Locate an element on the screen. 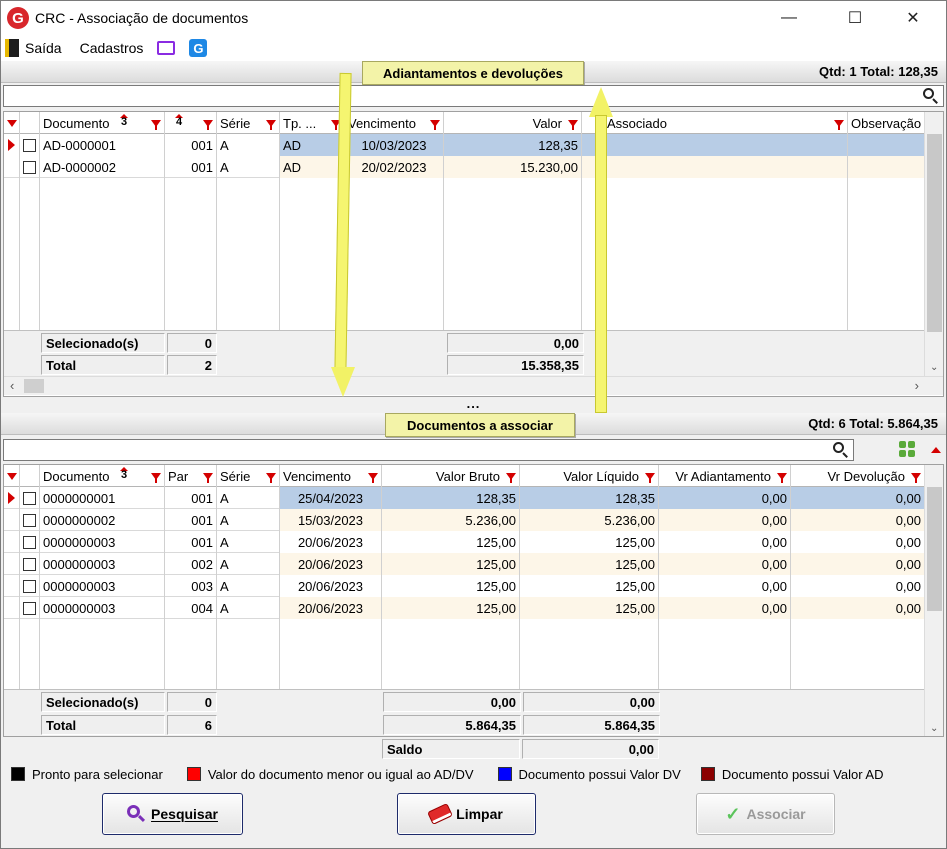  table-row: AD-0000001 001 A AD 10/03/2023 128,35 is located at coordinates (464, 145).